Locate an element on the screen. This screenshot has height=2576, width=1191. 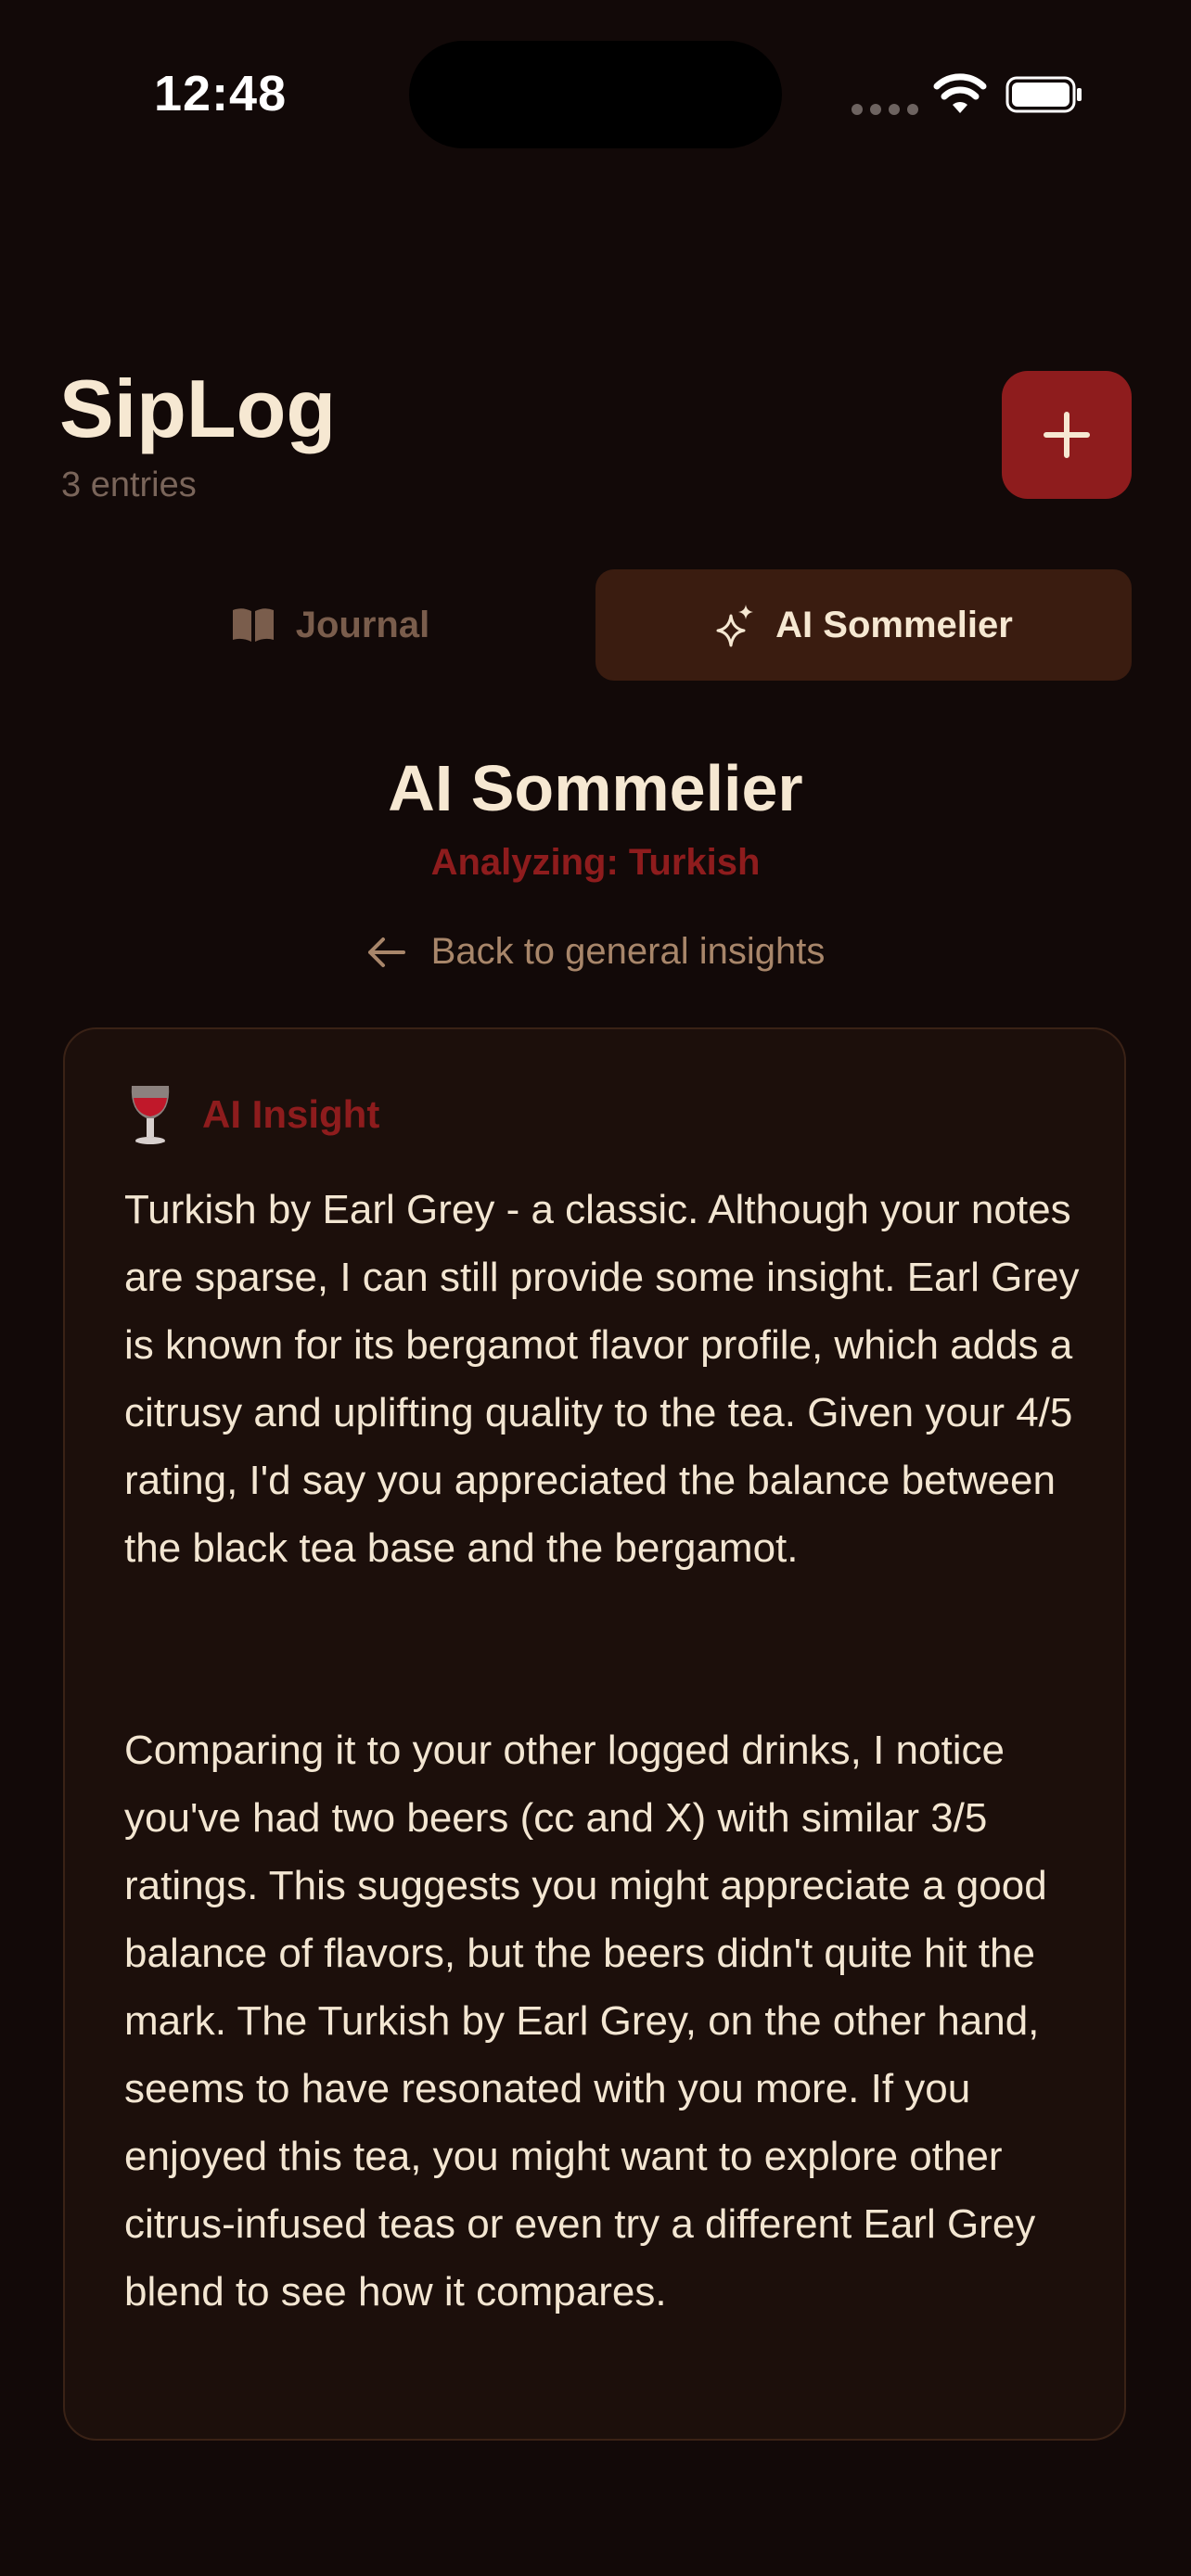
tab-ai-sommelier: AI Sommelier is located at coordinates (864, 625).